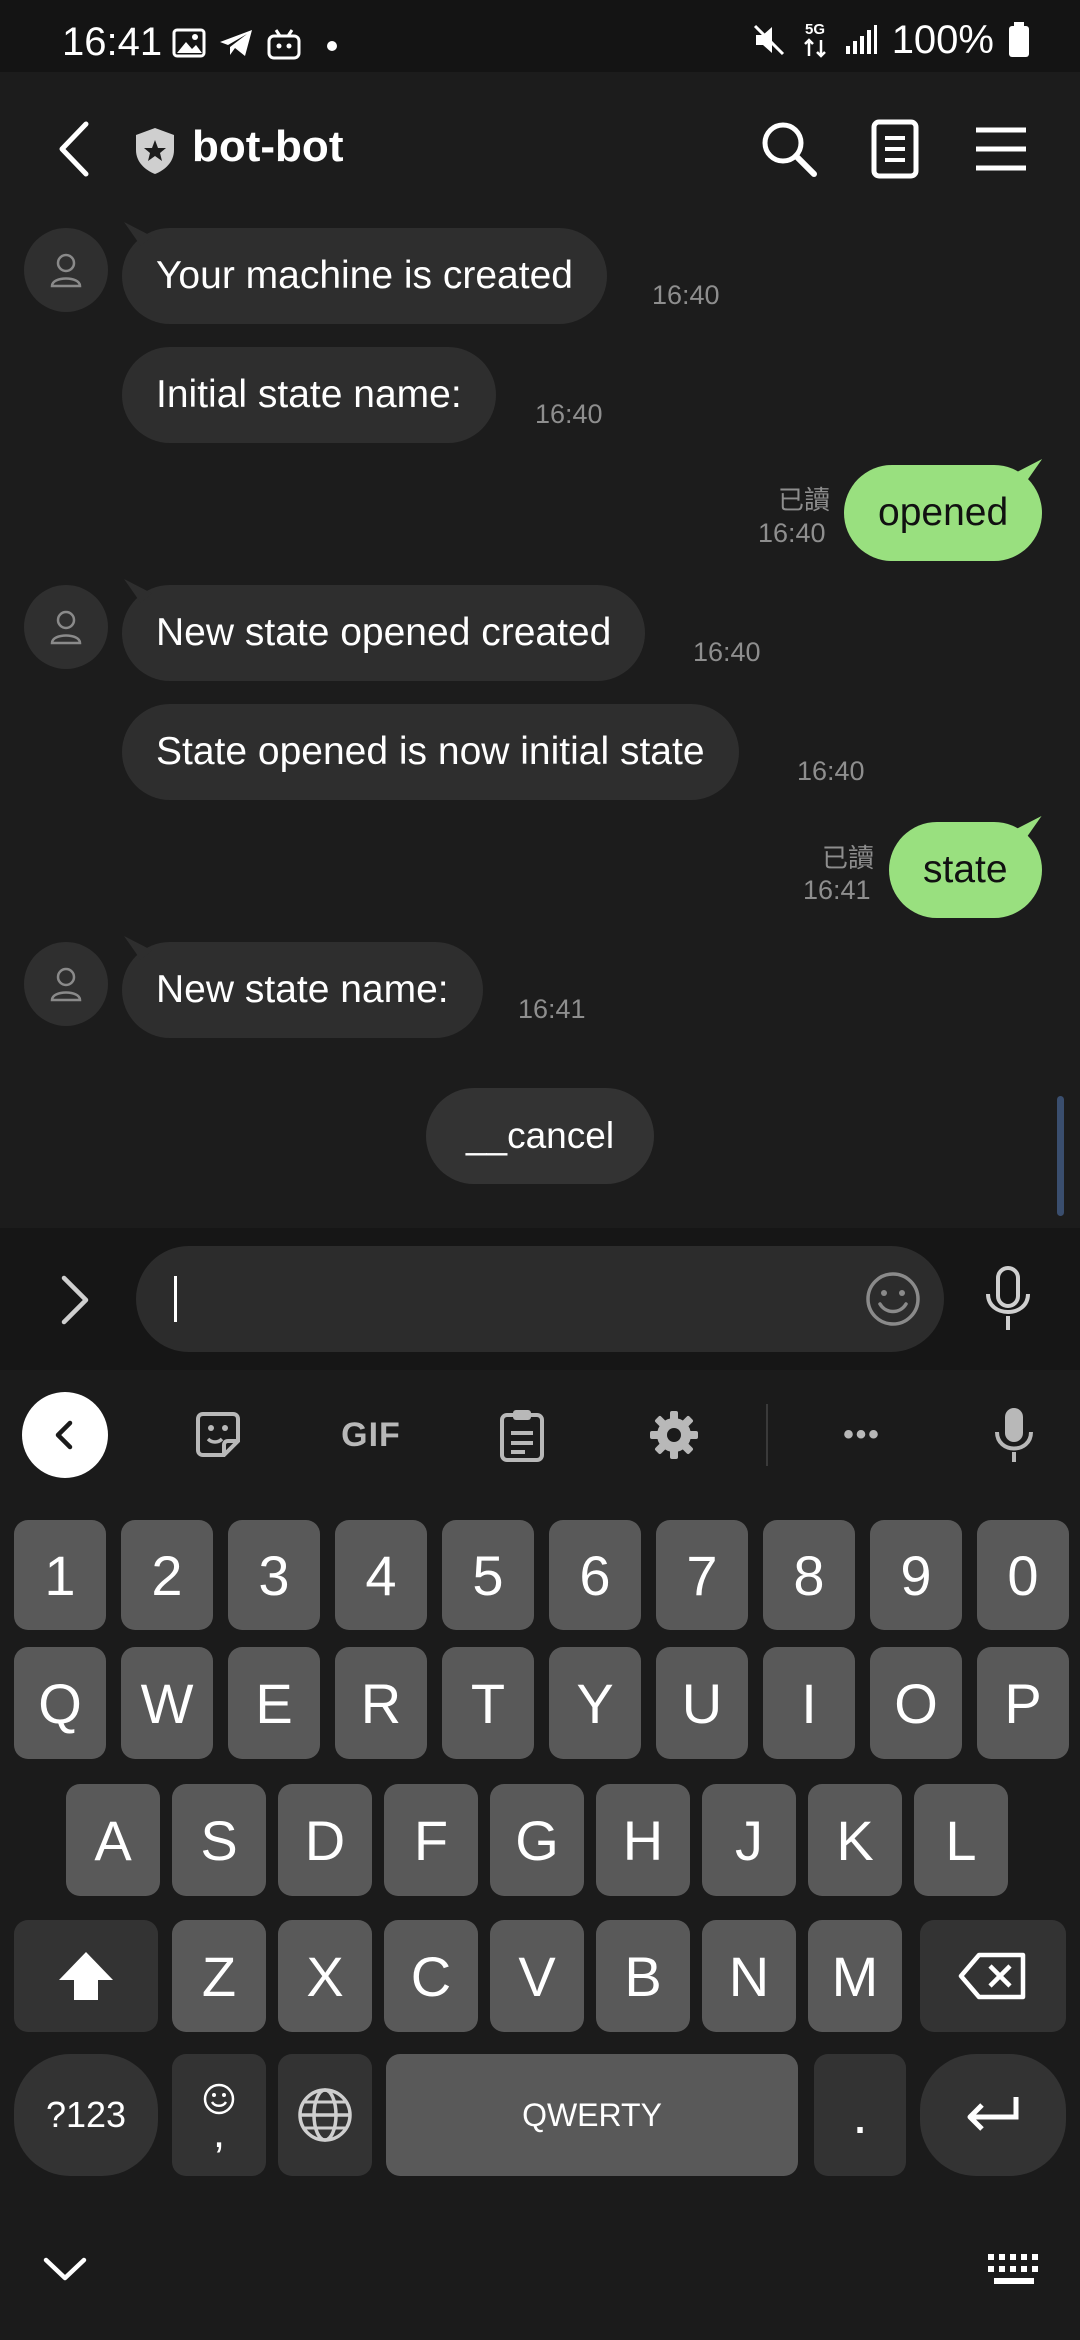 The image size is (1080, 2340). What do you see at coordinates (112, 42) in the screenshot?
I see `status-time: 16:41` at bounding box center [112, 42].